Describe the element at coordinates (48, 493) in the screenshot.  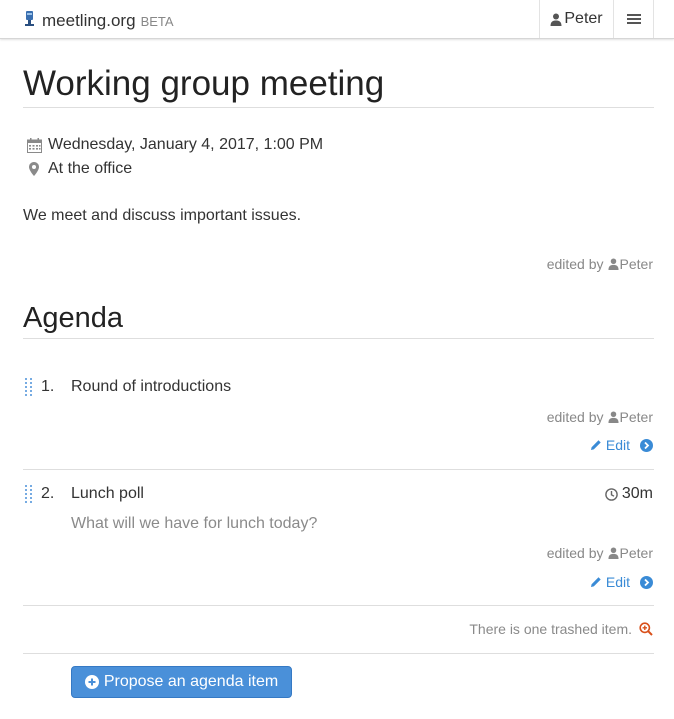
I see `agenda-item-number: 2.` at that location.